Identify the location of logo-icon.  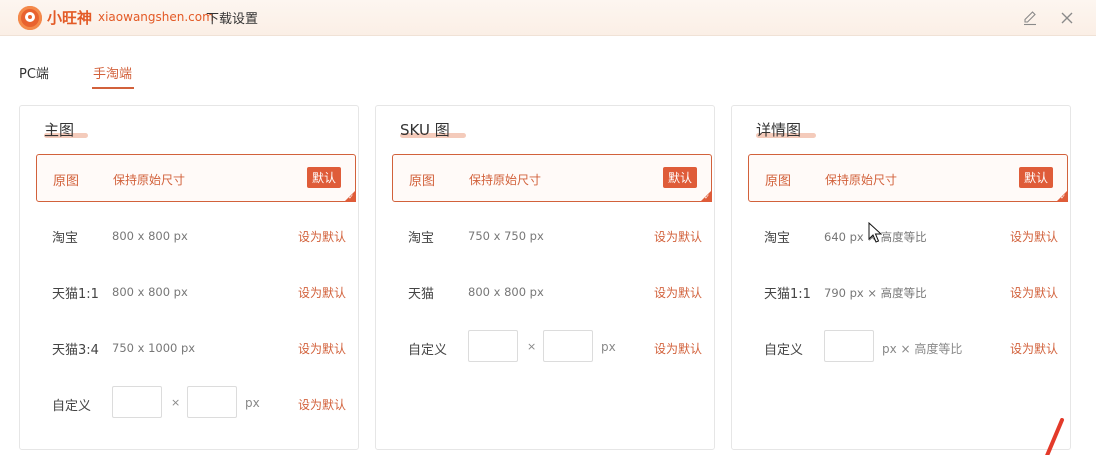
(30, 18).